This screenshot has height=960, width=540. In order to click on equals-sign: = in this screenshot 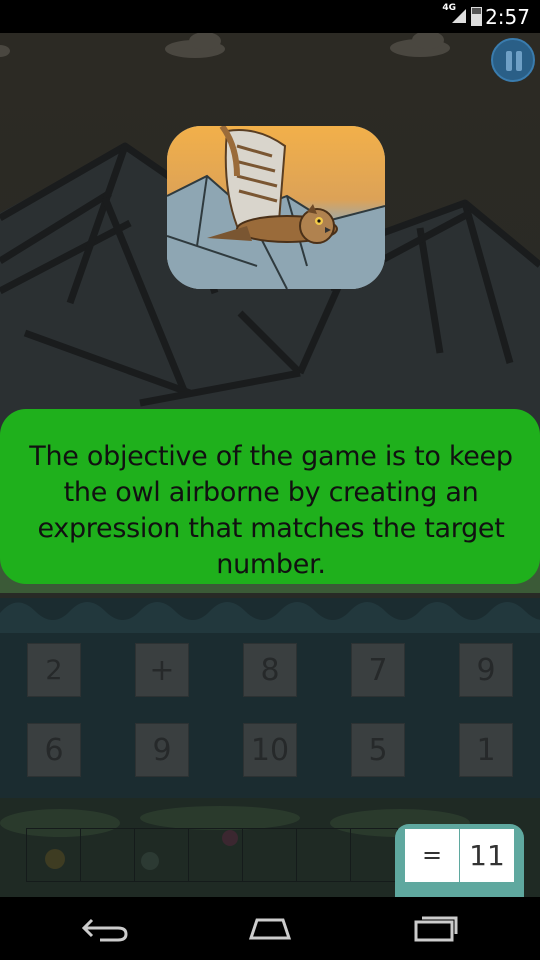, I will do `click(432, 855)`.